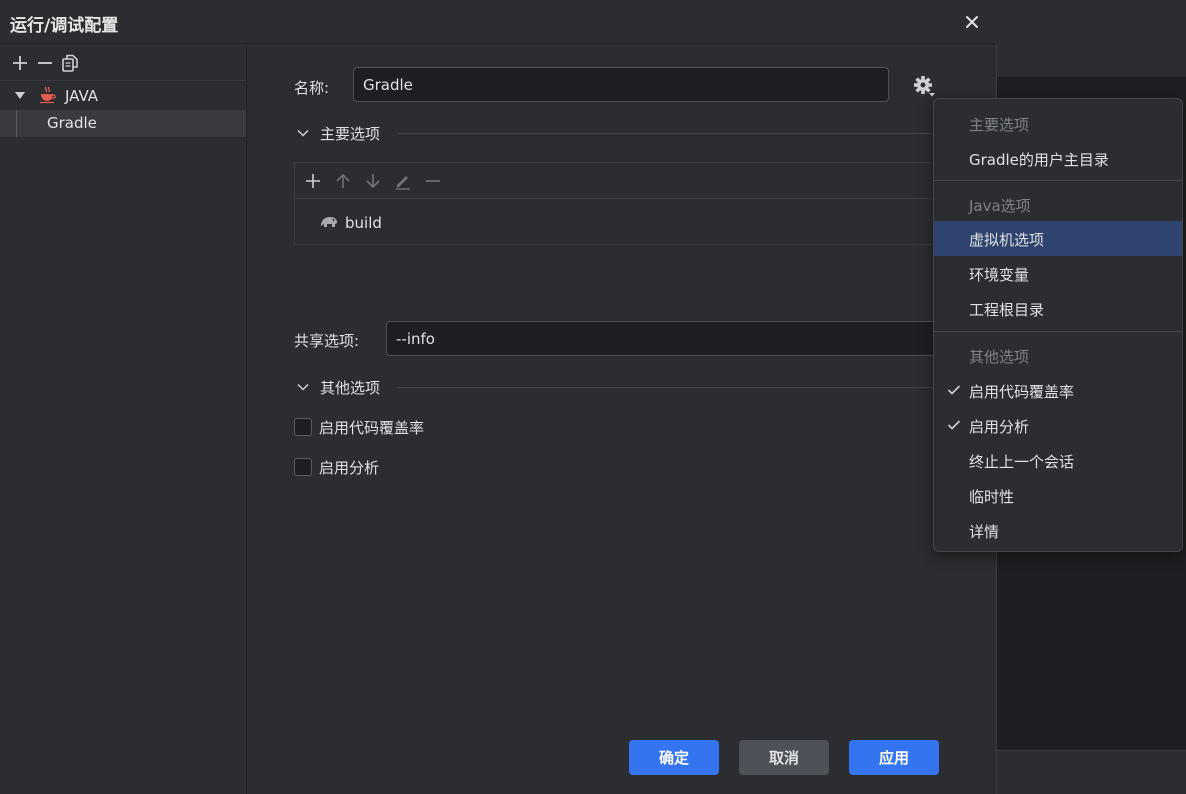 This screenshot has width=1186, height=794. I want to click on tasks-panel: build, so click(619, 203).